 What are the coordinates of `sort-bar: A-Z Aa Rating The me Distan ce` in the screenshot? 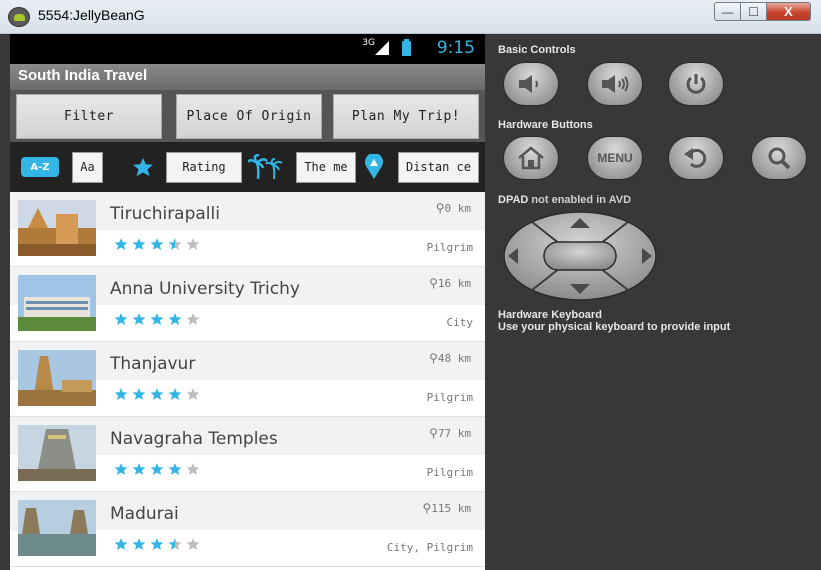 It's located at (247, 167).